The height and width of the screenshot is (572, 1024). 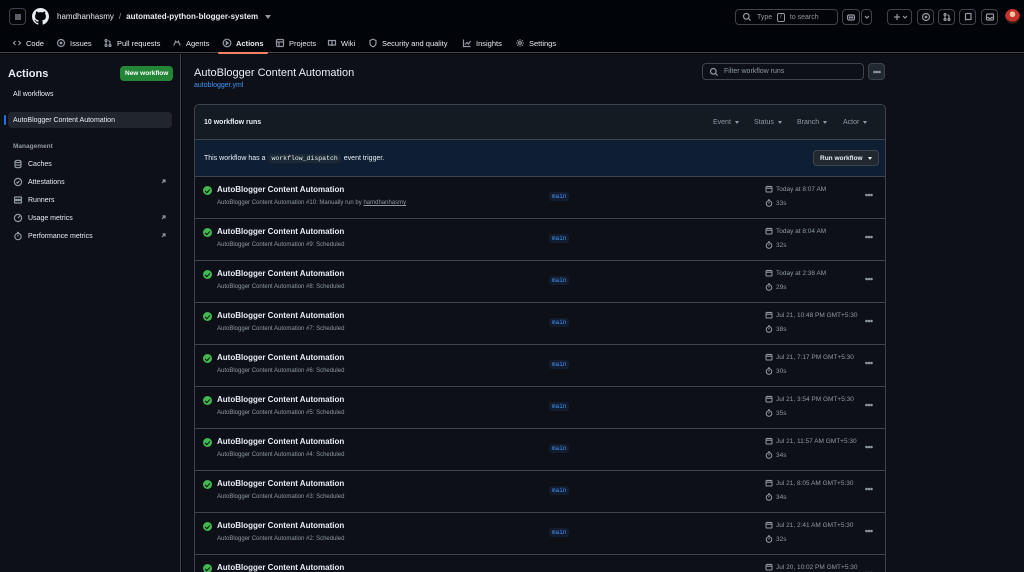 I want to click on avatar, so click(x=1012, y=16).